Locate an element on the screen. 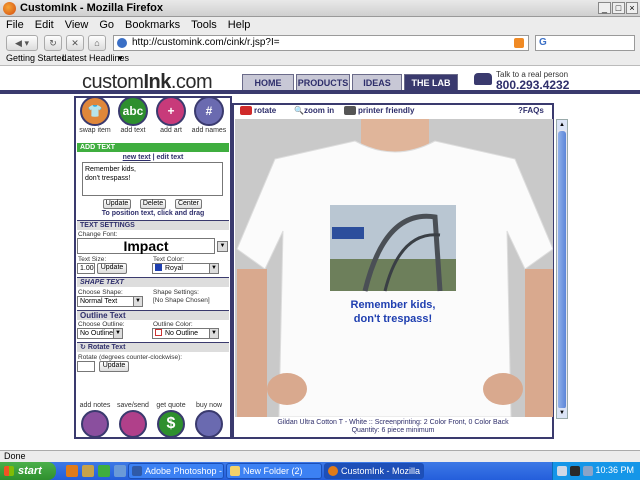 Image resolution: width=640 pixels, height=480 pixels. no-color-swatch is located at coordinates (158, 332).